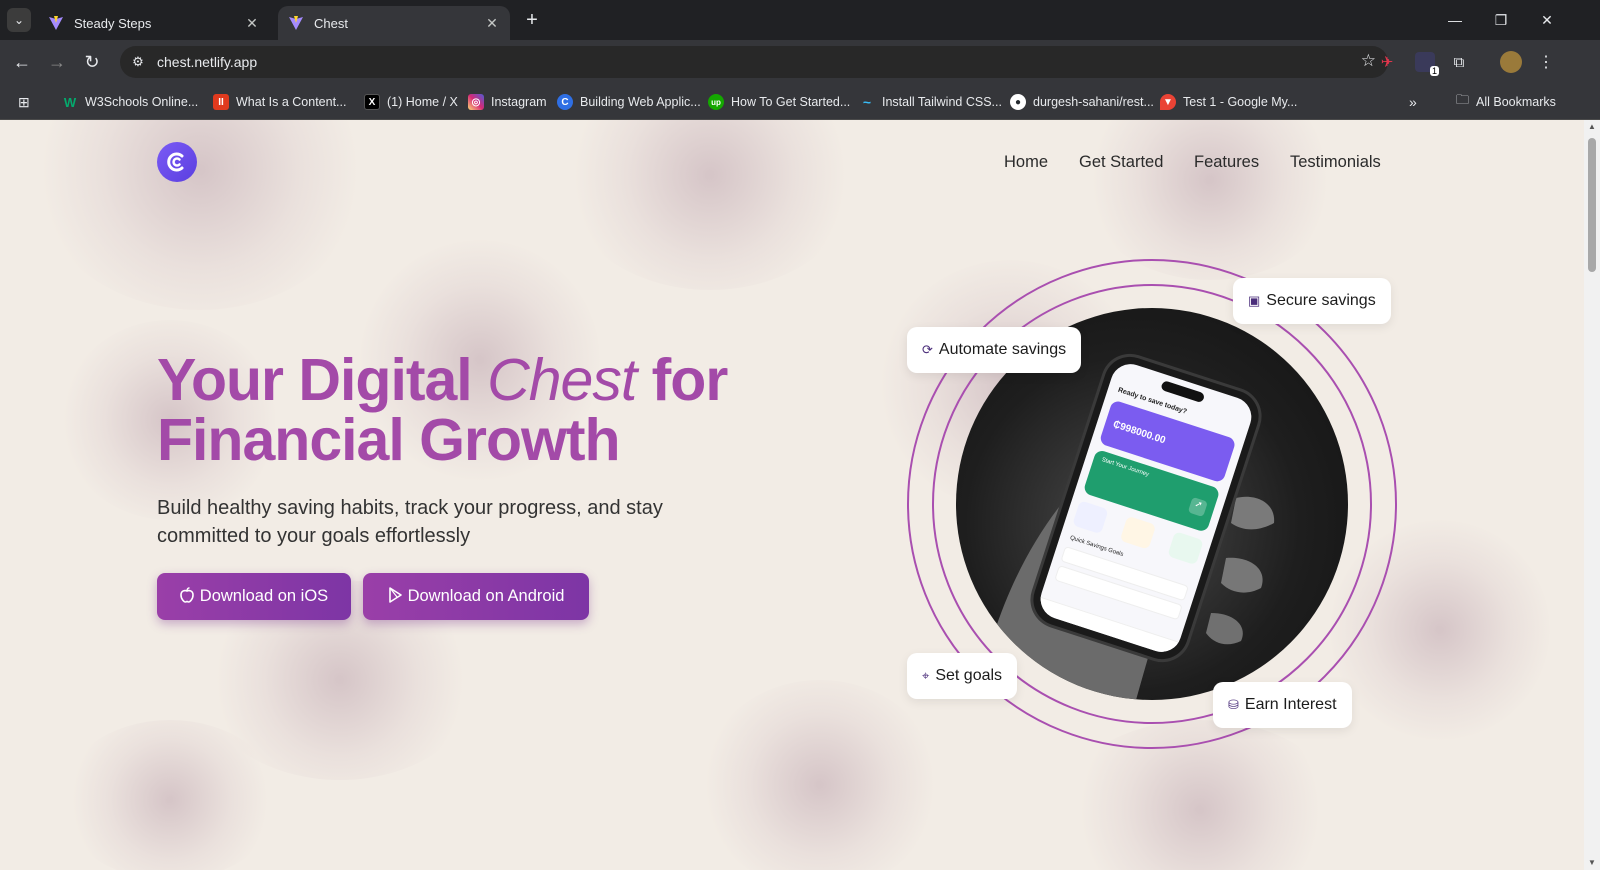 The width and height of the screenshot is (1600, 870). What do you see at coordinates (927, 349) in the screenshot?
I see `refresh-cycle-icon: ⟳` at bounding box center [927, 349].